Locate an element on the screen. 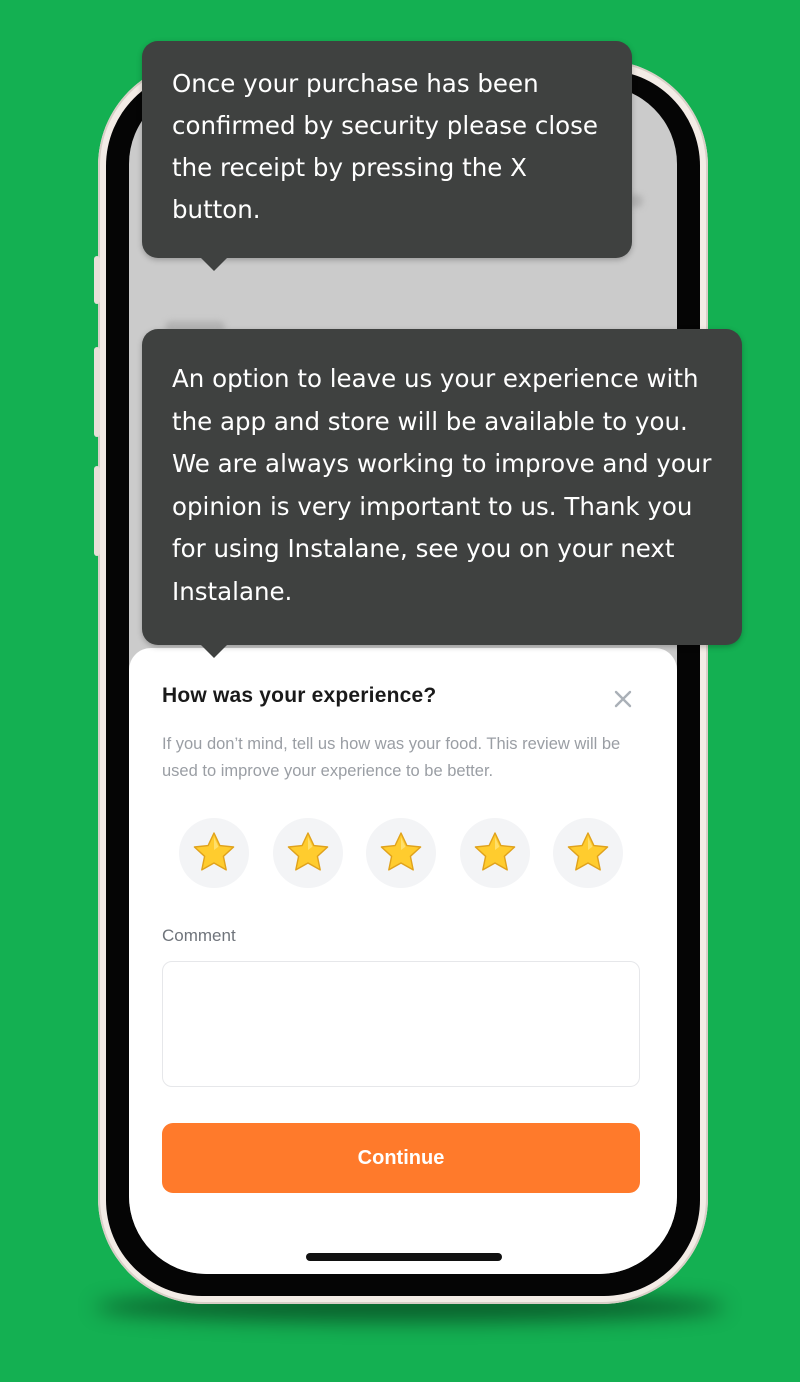 The width and height of the screenshot is (800, 1382). comment-label: Comment is located at coordinates (199, 935).